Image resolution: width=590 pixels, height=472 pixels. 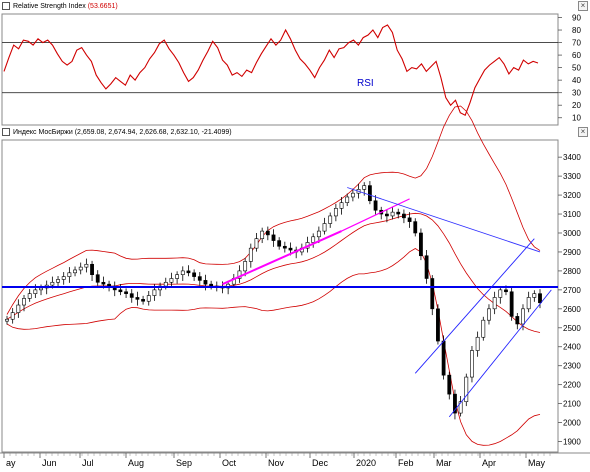 What do you see at coordinates (572, 442) in the screenshot?
I see `price-y-tick-label: 1900` at bounding box center [572, 442].